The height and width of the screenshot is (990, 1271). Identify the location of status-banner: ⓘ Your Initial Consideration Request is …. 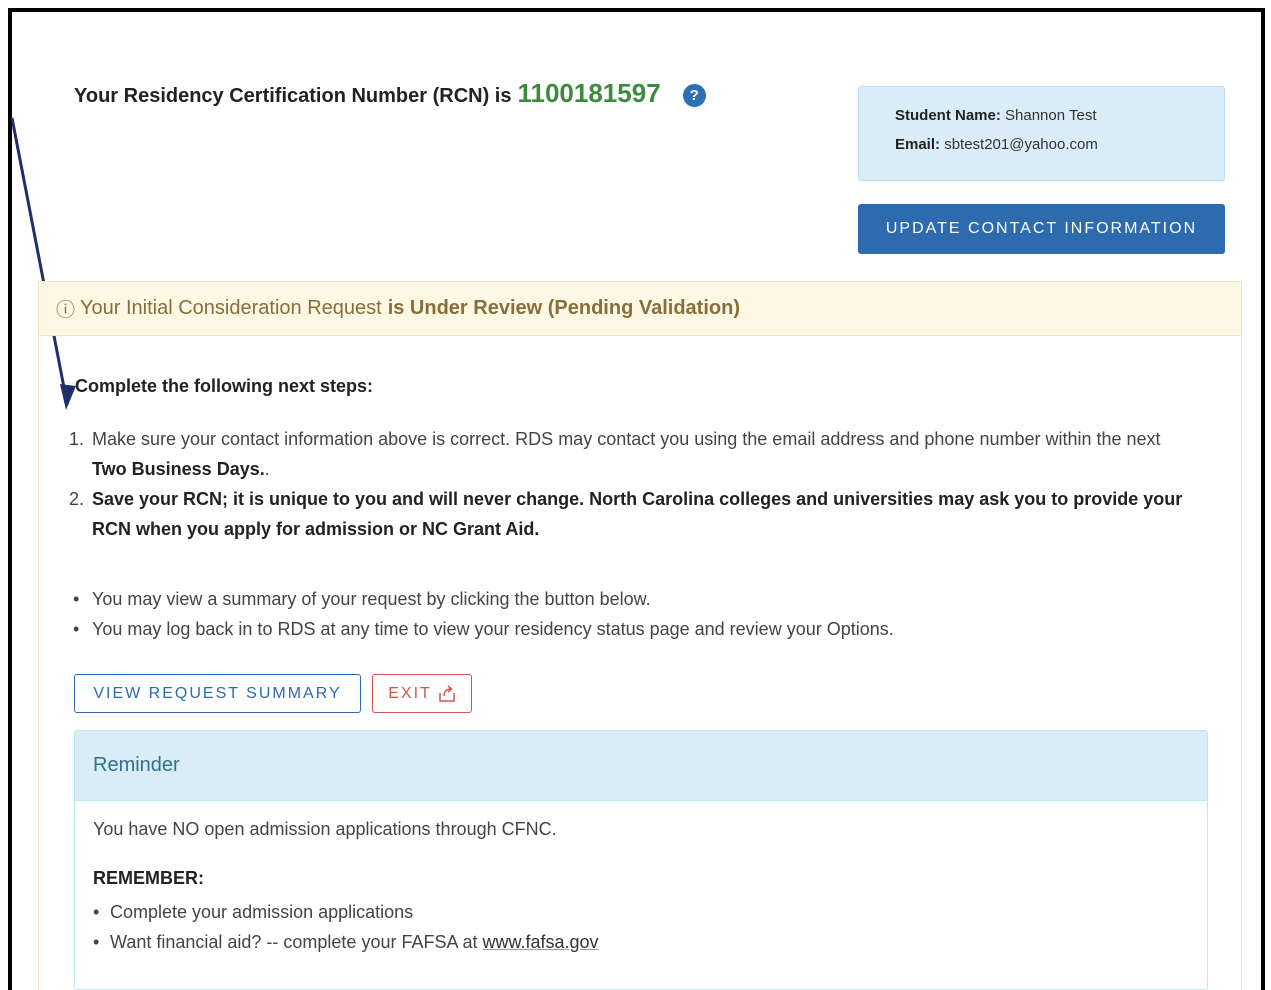
(640, 309).